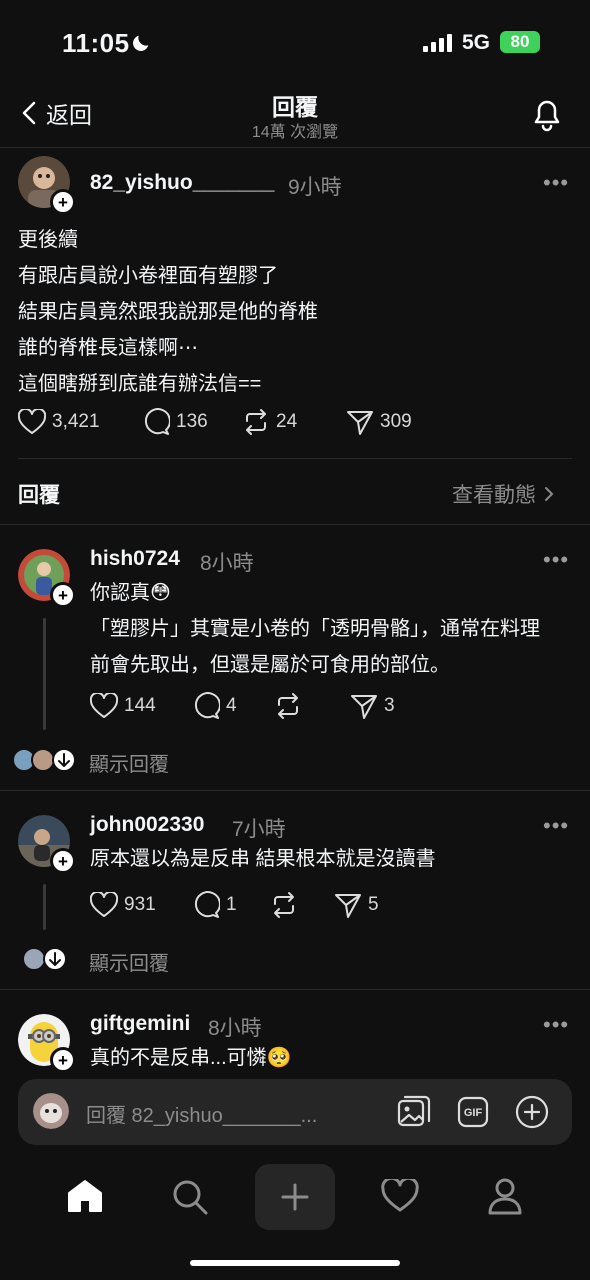  I want to click on reply-body: 原本還以為是反串 結果根本就是沒讀書, so click(335, 859).